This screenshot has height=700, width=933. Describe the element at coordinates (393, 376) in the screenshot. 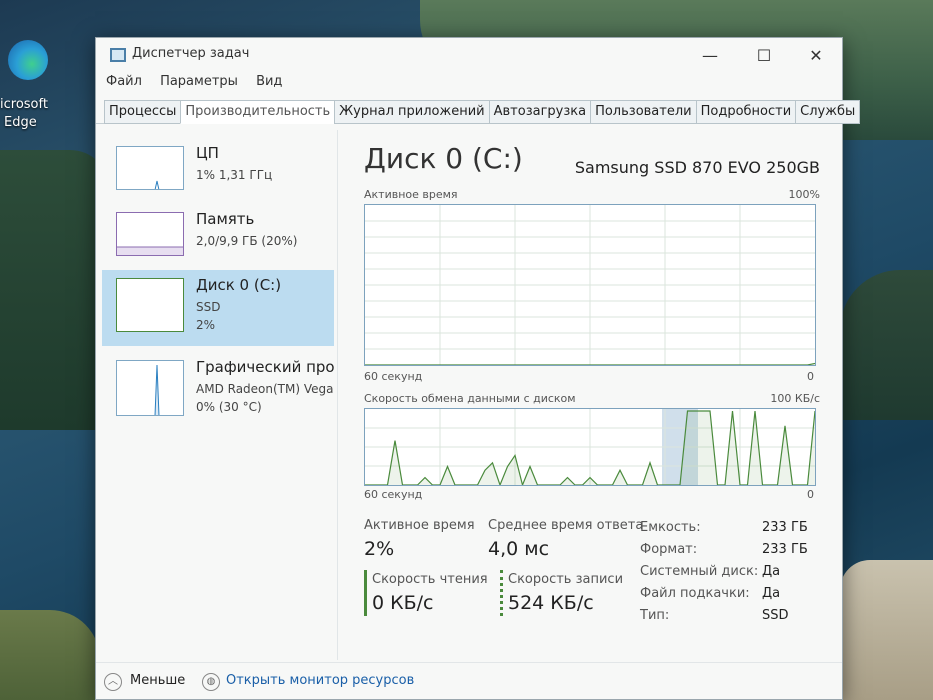

I see `chart1-xleft: 60 секунд` at that location.